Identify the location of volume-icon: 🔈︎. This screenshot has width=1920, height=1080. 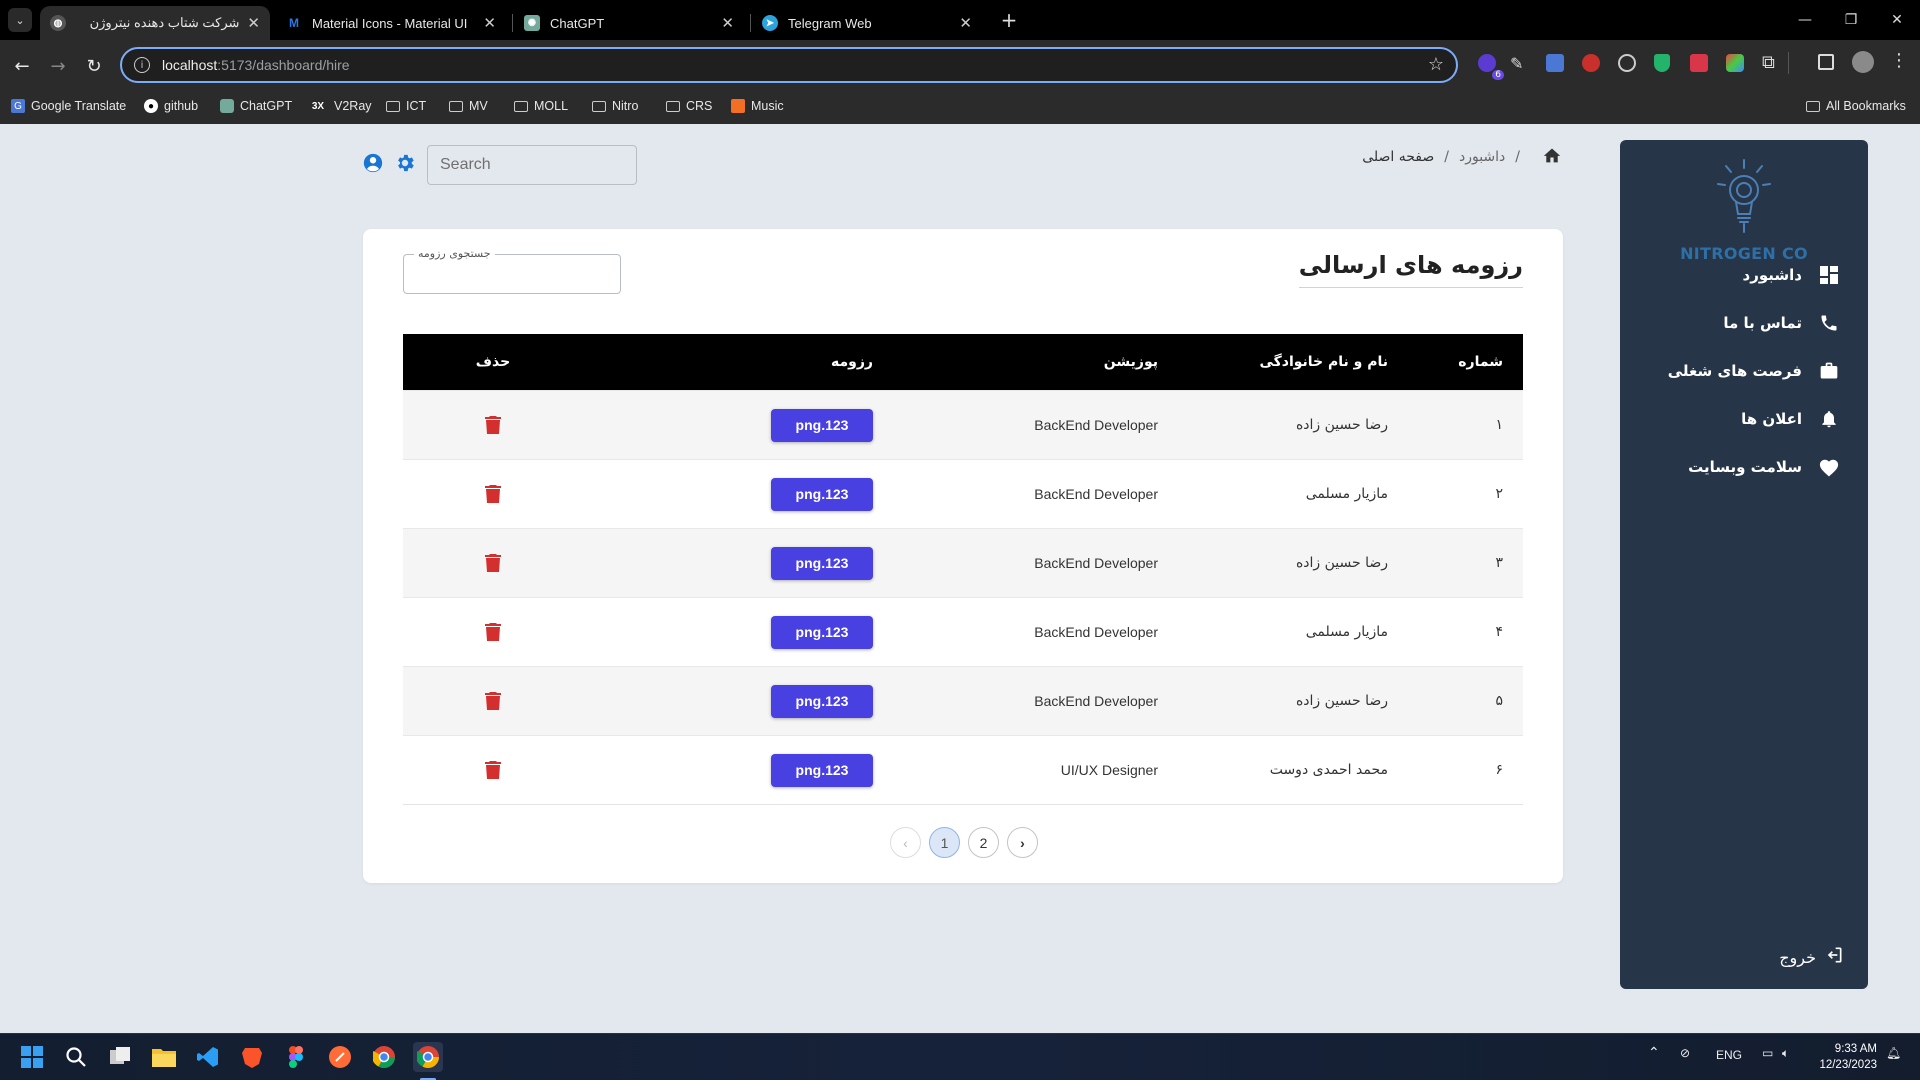
(1785, 1053).